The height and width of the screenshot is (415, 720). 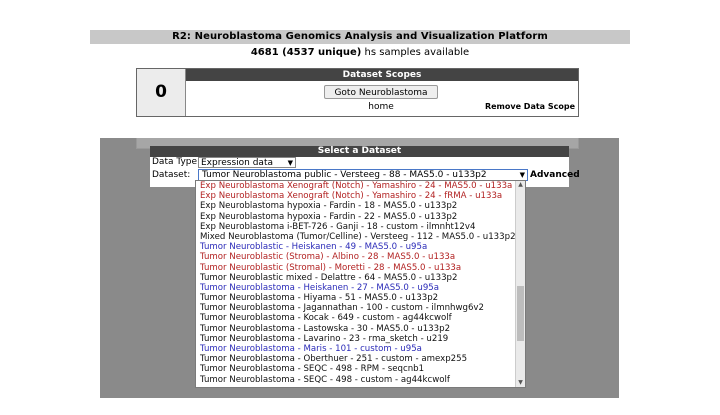 I want to click on dataset-label: Dataset:, so click(x=171, y=175).